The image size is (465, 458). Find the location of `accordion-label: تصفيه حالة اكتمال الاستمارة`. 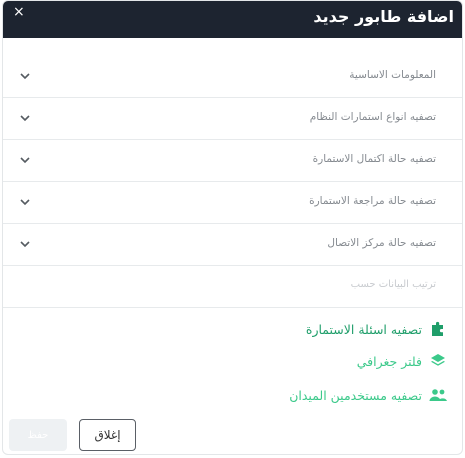

accordion-label: تصفيه حالة اكتمال الاستمارة is located at coordinates (374, 159).